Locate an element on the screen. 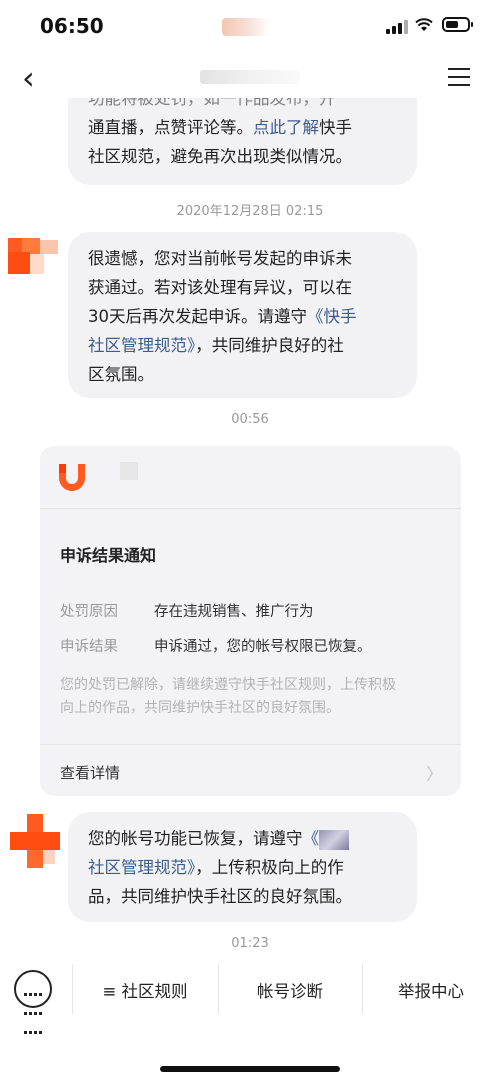 The image size is (500, 1082). bubble-text-line: 社区管理规范》，共同维护良好的社 is located at coordinates (216, 345).